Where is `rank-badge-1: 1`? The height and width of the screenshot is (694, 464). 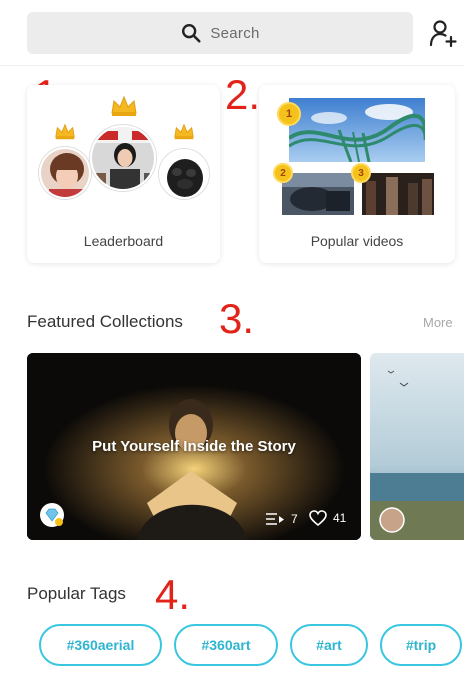 rank-badge-1: 1 is located at coordinates (289, 114).